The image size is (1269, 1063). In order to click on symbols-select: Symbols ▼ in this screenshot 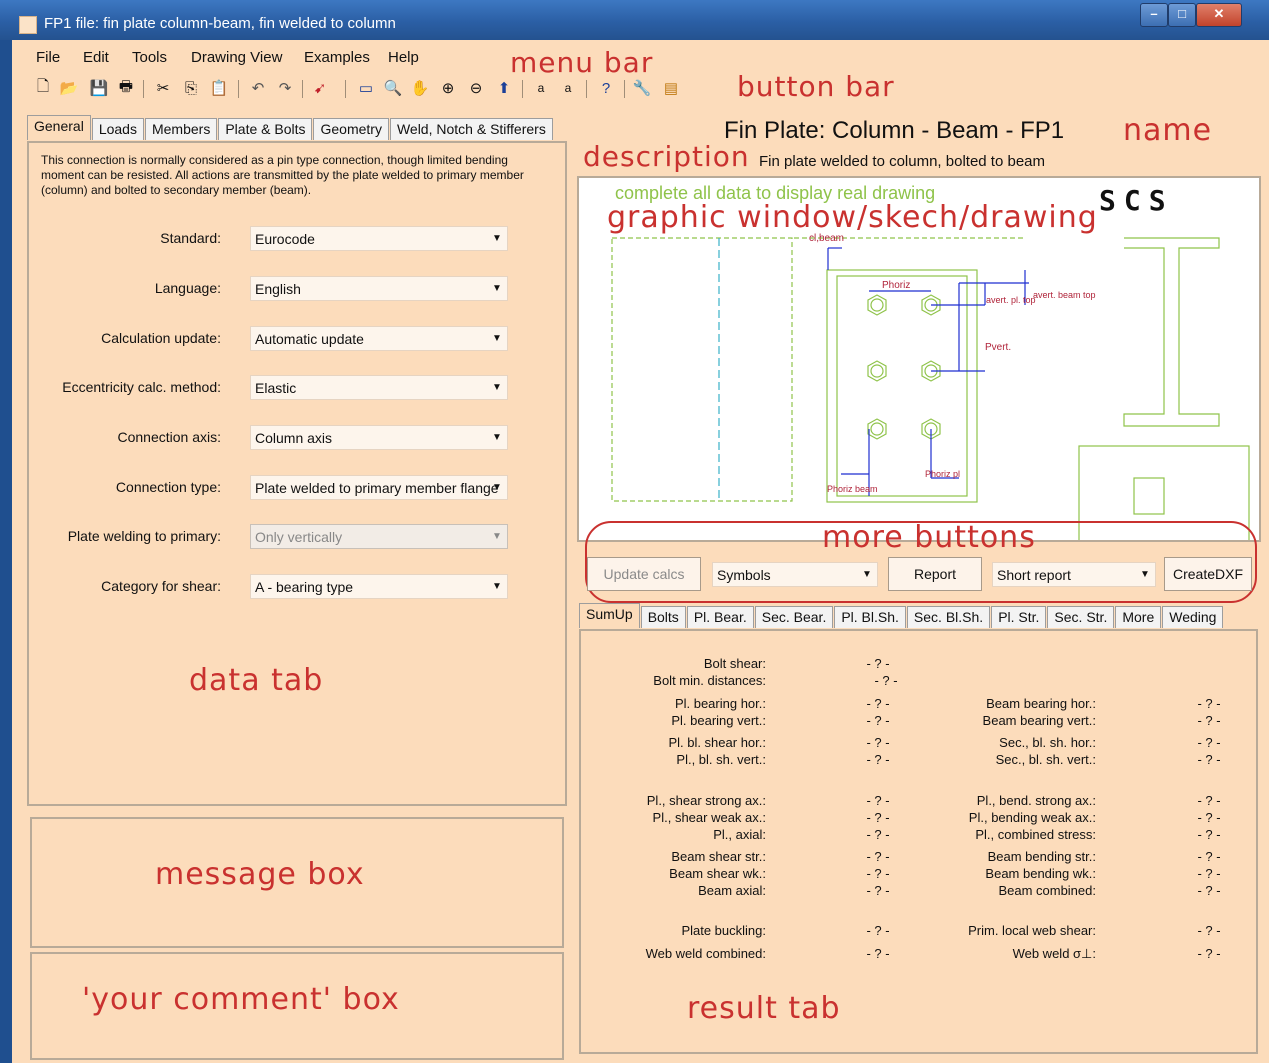, I will do `click(795, 574)`.